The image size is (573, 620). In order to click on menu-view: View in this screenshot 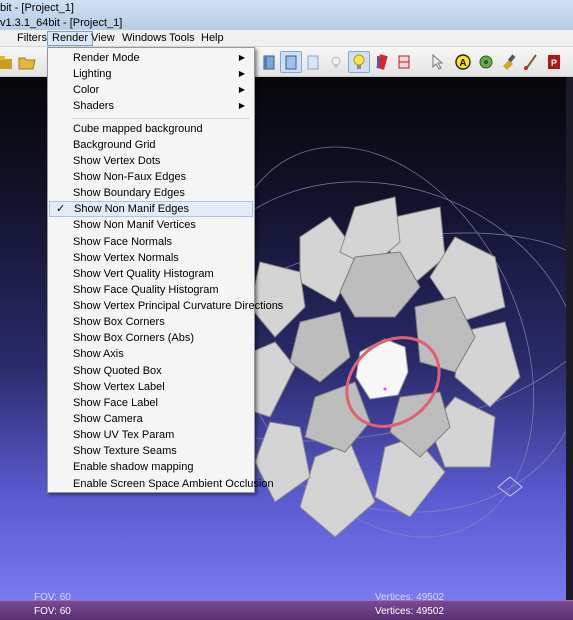, I will do `click(103, 38)`.